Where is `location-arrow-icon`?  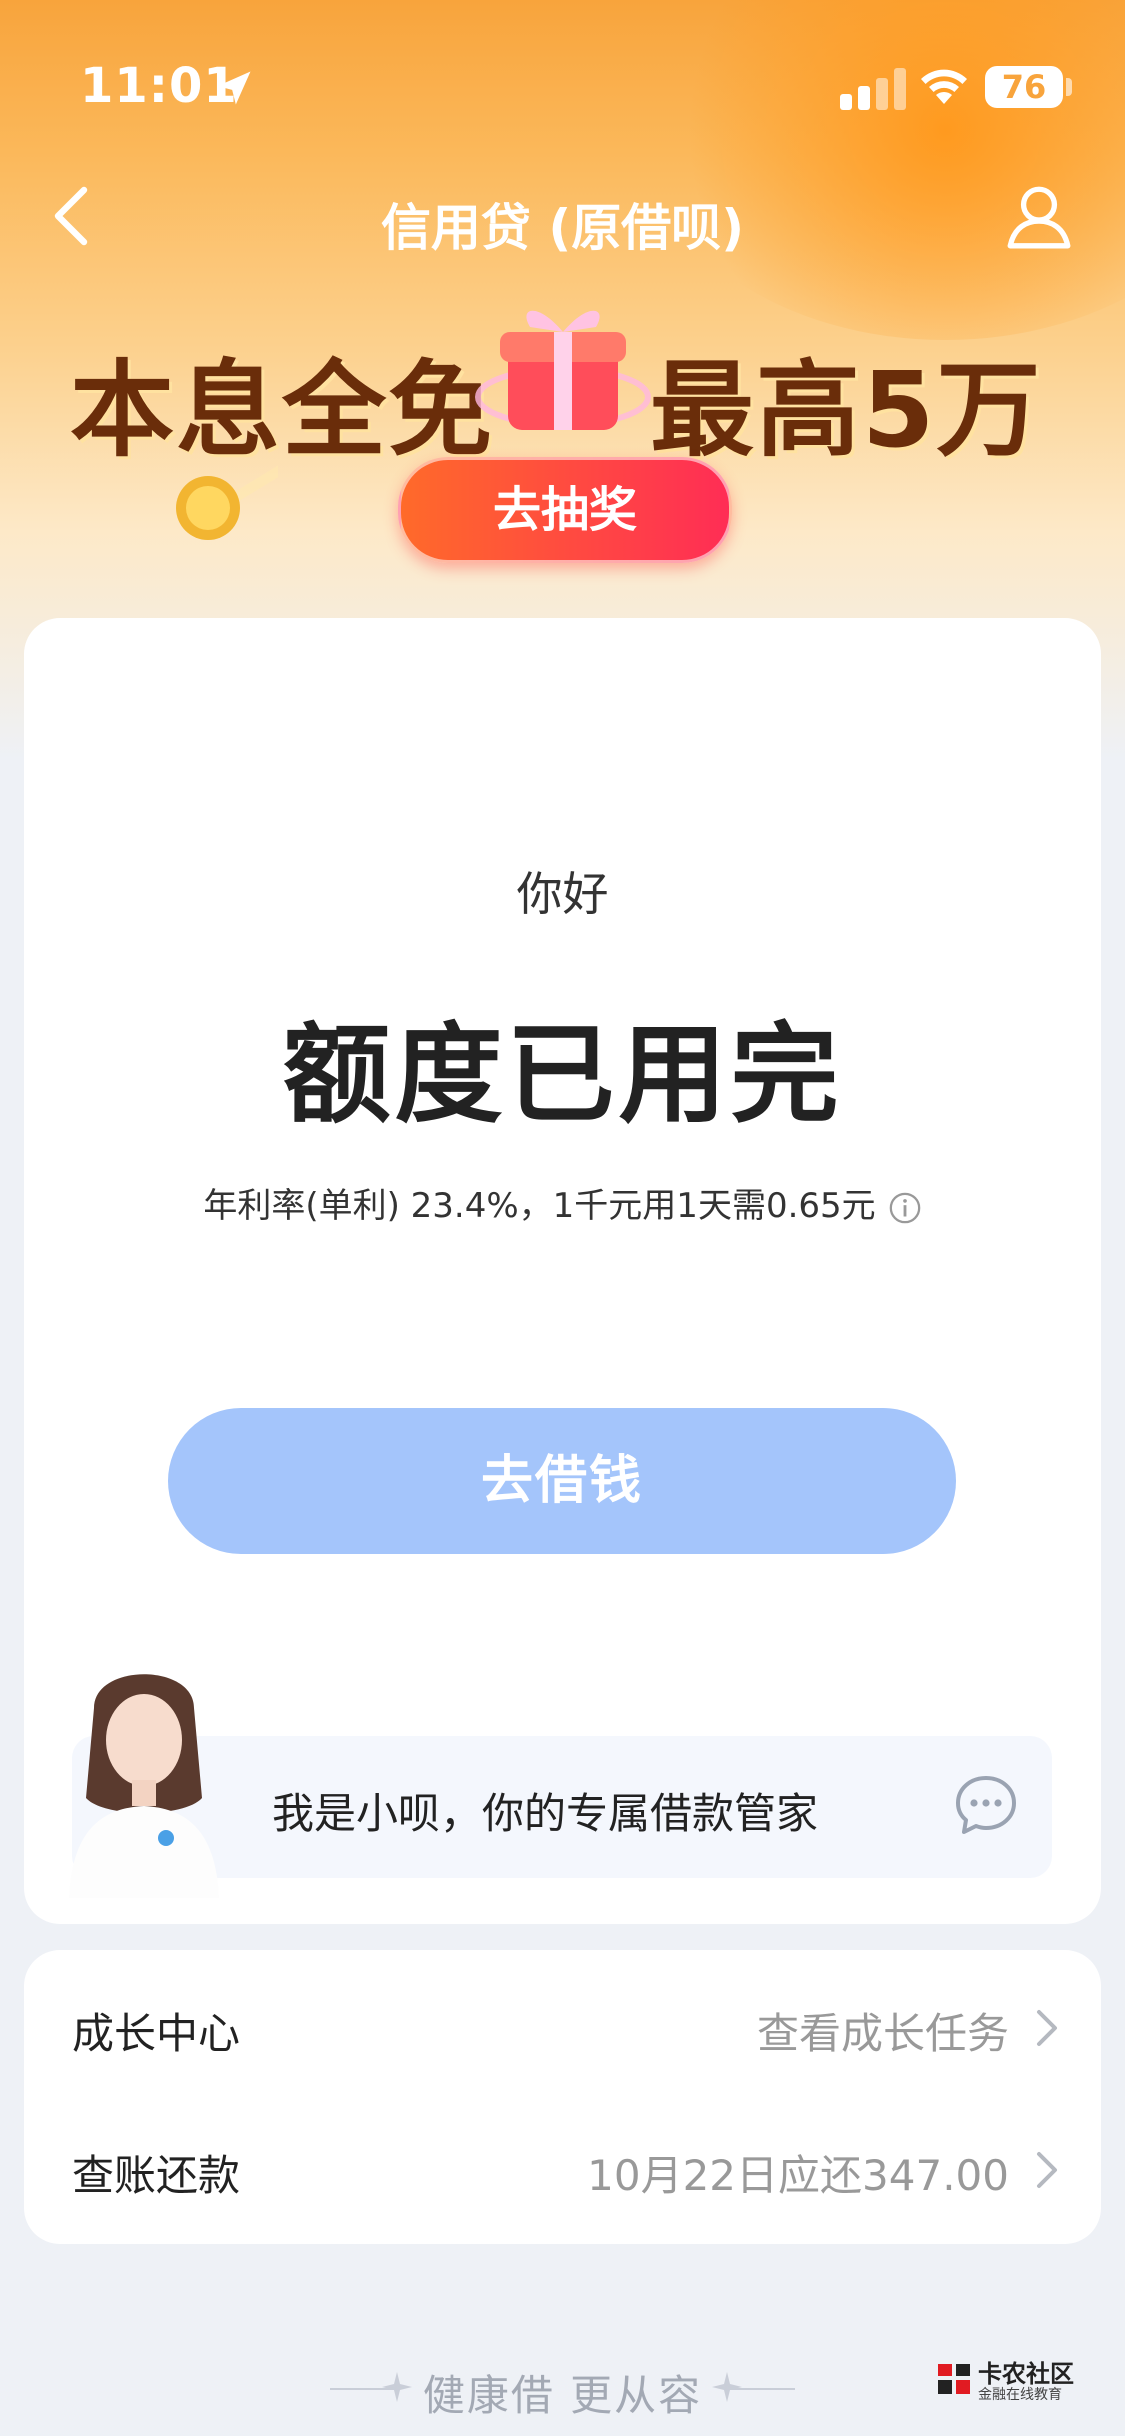 location-arrow-icon is located at coordinates (234, 88).